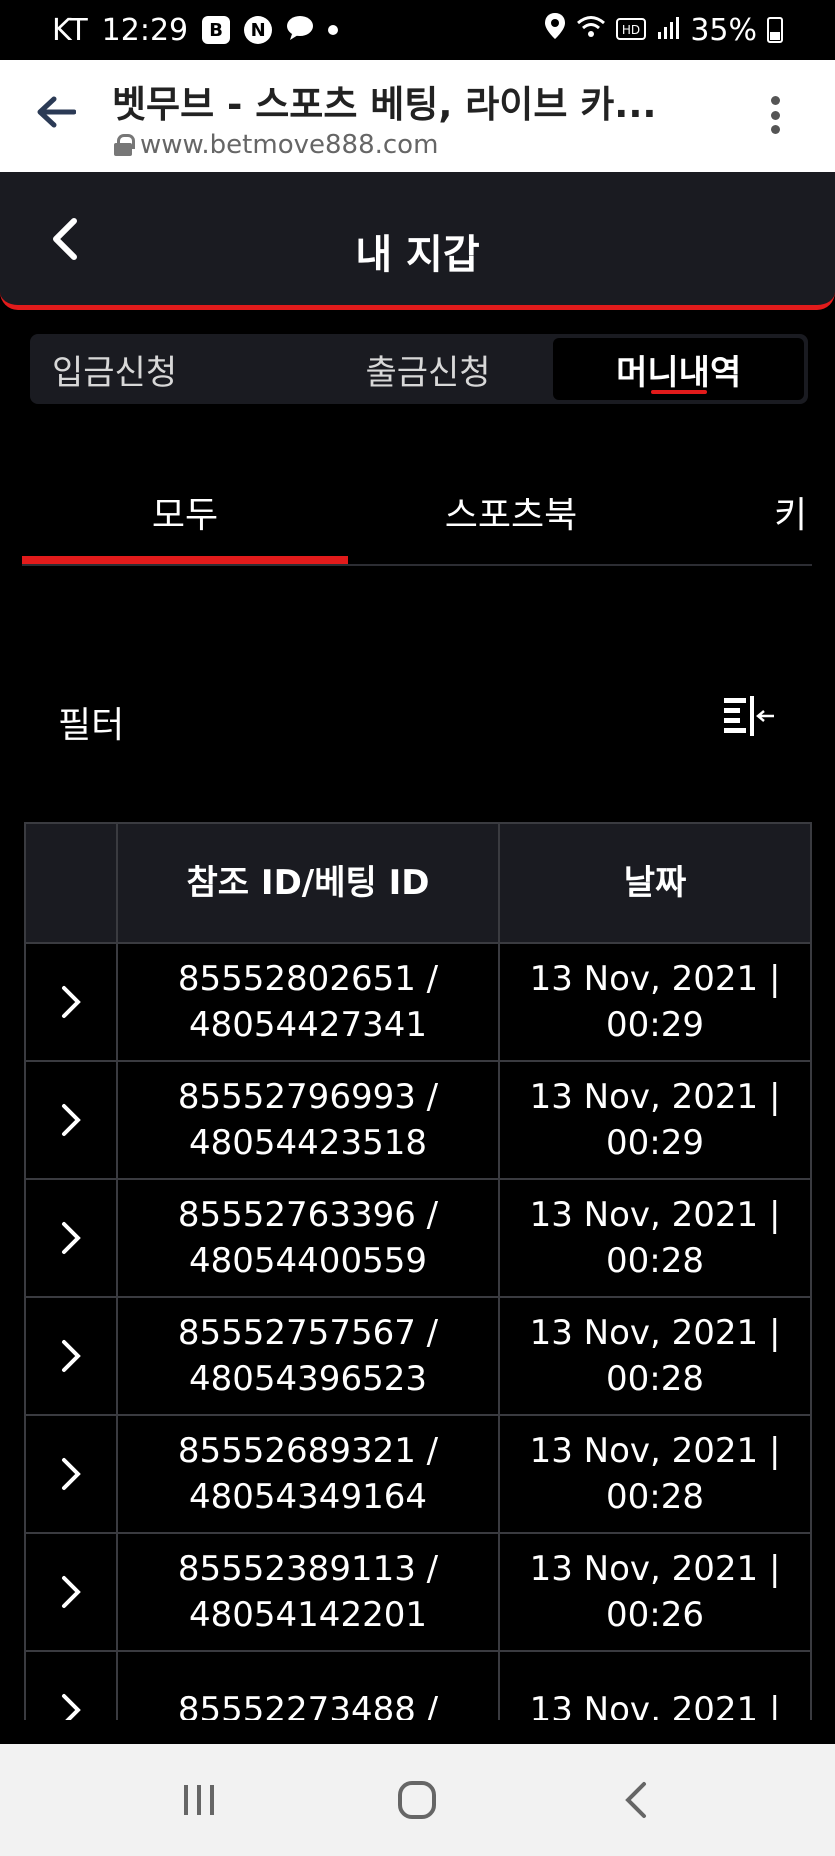 This screenshot has width=835, height=1856. I want to click on ref-id: 85552763396 /, so click(308, 1215).